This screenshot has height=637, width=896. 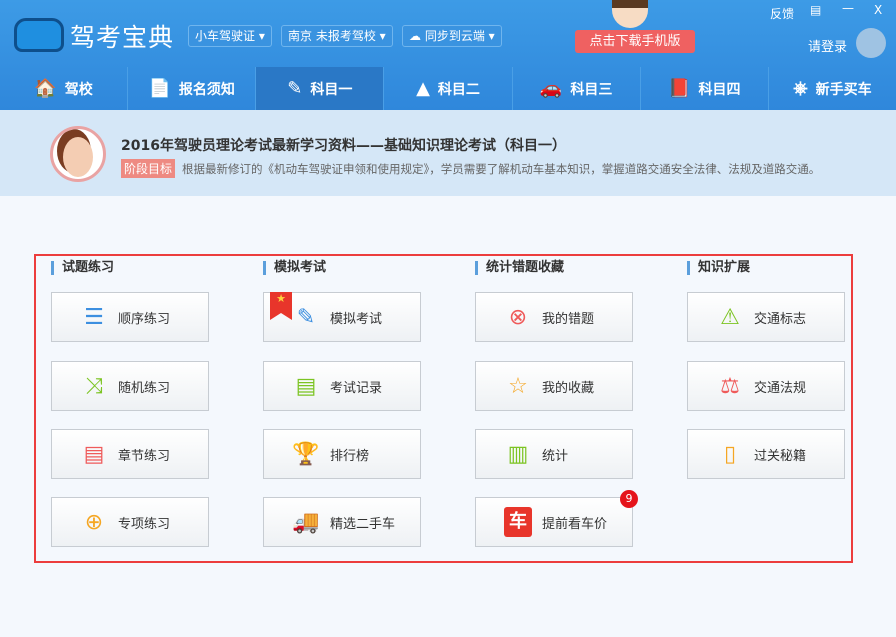 I want to click on section-header: 知识扩展, so click(x=718, y=268).